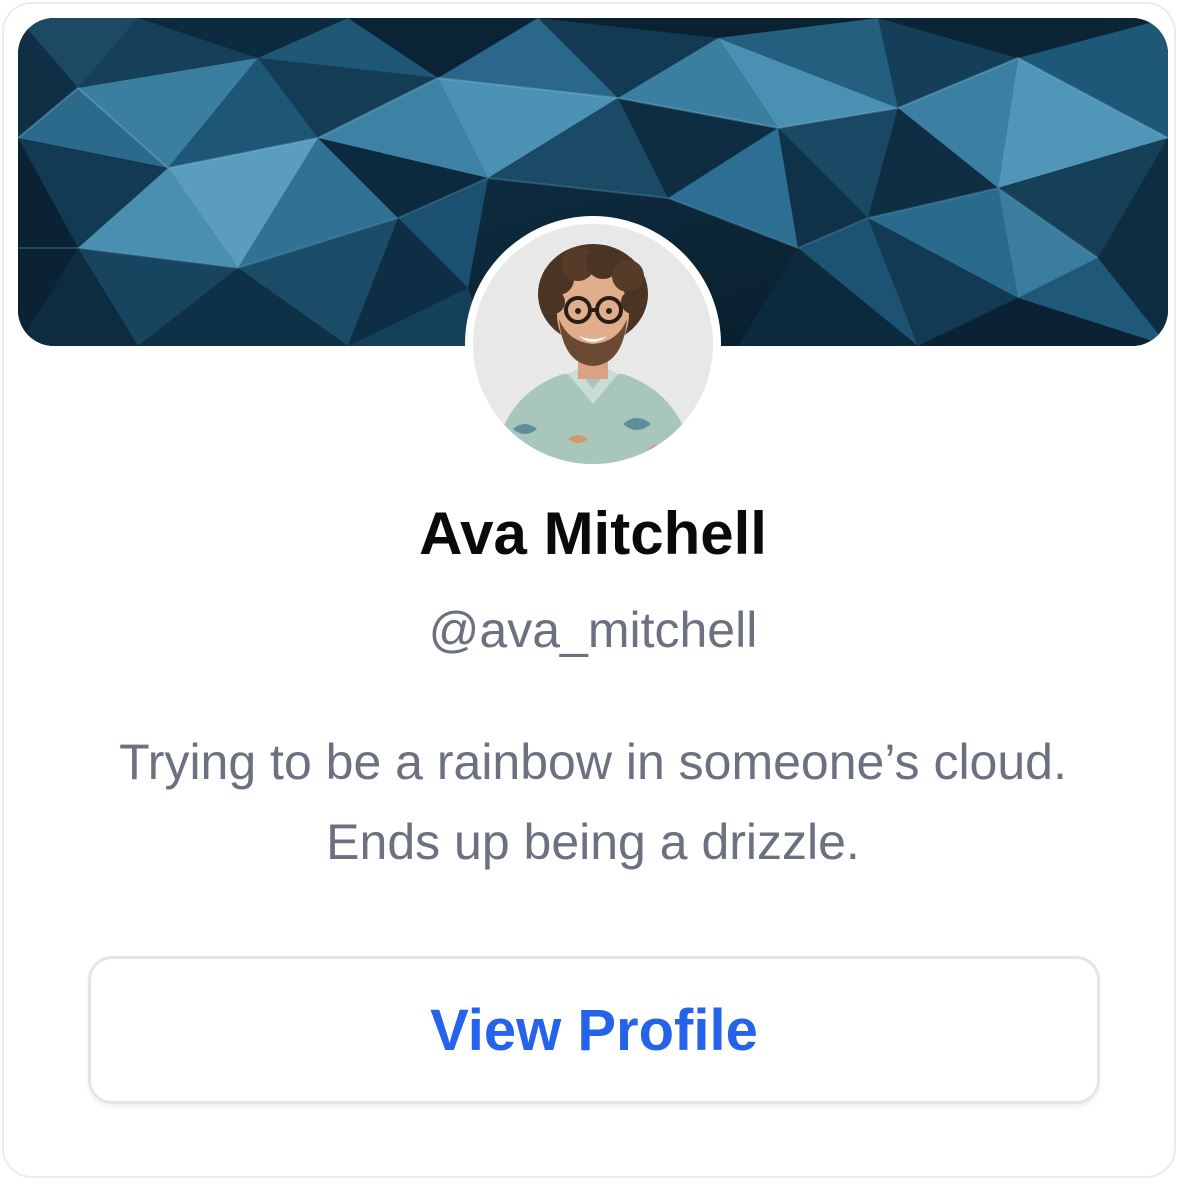  I want to click on view-profile-button: View Profile, so click(594, 1030).